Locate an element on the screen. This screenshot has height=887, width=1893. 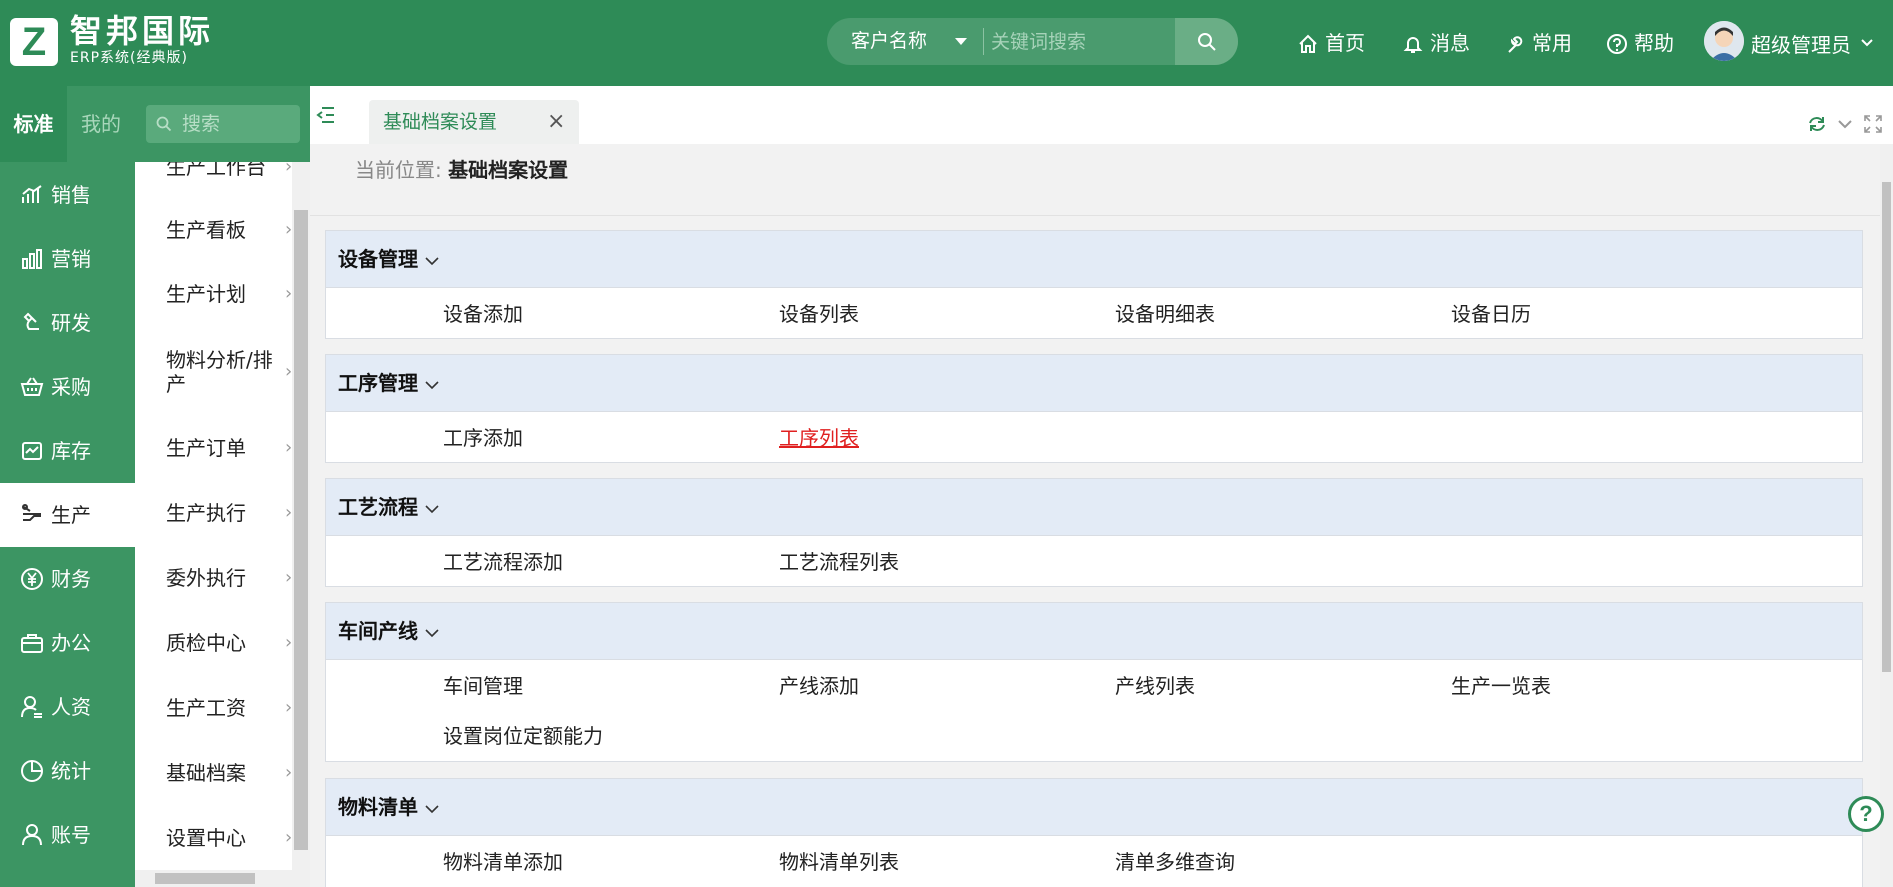
main-vertical-scrollbar is located at coordinates (1886, 515).